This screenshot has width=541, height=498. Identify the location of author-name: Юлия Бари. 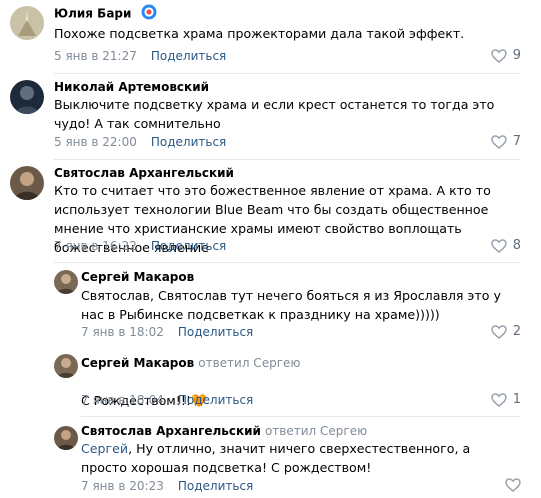
(92, 14).